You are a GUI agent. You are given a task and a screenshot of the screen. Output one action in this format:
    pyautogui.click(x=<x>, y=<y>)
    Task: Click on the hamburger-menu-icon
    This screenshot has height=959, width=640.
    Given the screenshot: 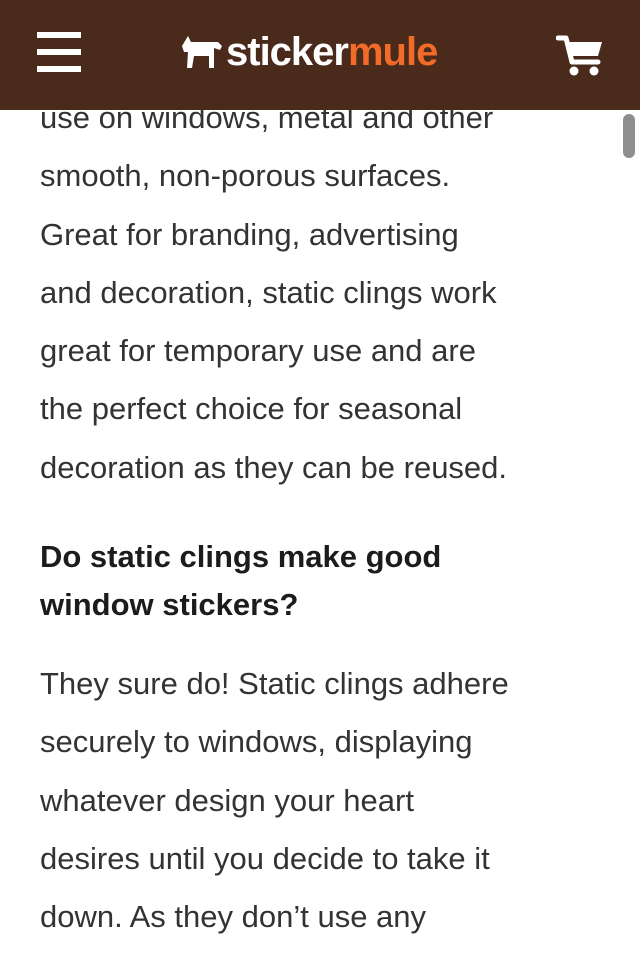 What is the action you would take?
    pyautogui.click(x=59, y=52)
    